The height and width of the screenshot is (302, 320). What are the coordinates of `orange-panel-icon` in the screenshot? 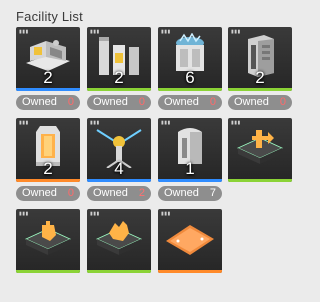 It's located at (190, 240).